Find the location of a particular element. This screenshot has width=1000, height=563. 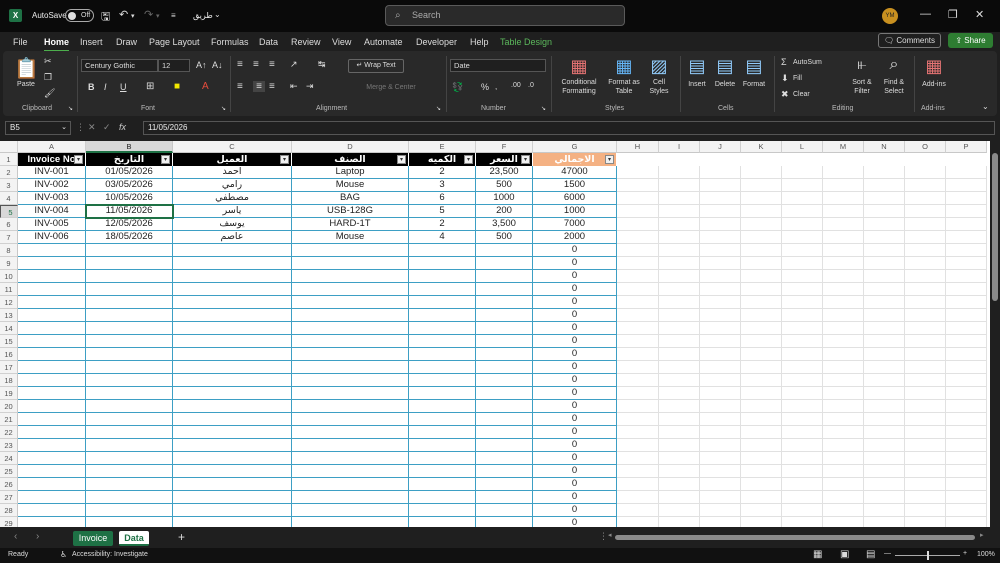

table-cell: 03/05/2026 is located at coordinates (129, 185).